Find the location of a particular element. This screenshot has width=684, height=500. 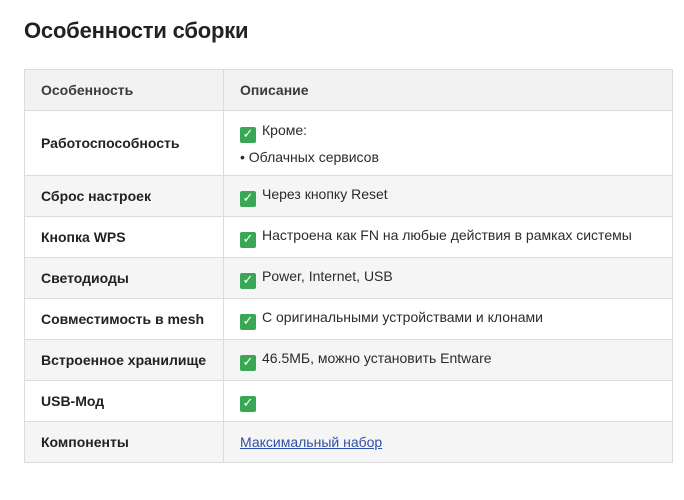

table-row: Компоненты Максимальный набор is located at coordinates (348, 442).